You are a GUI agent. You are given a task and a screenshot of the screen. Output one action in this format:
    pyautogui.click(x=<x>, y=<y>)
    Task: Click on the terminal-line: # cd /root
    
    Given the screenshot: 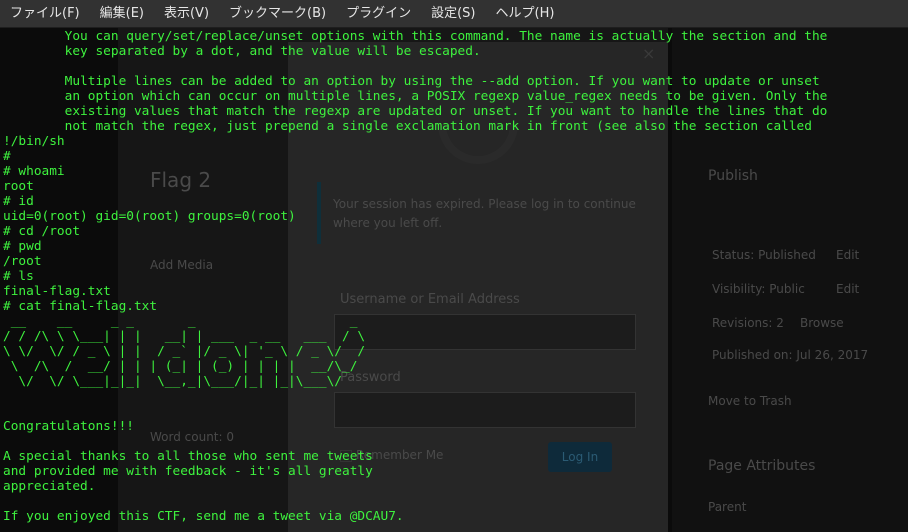 What is the action you would take?
    pyautogui.click(x=42, y=231)
    